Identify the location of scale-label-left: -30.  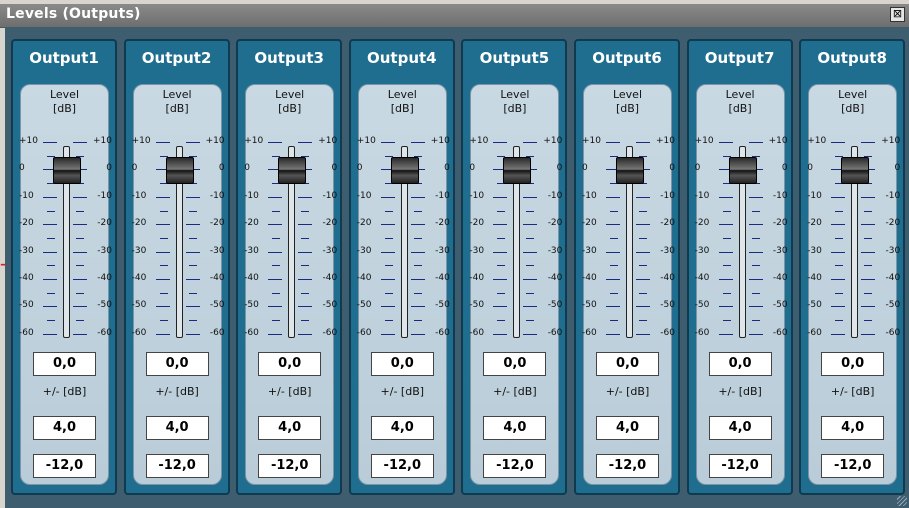
(251, 250).